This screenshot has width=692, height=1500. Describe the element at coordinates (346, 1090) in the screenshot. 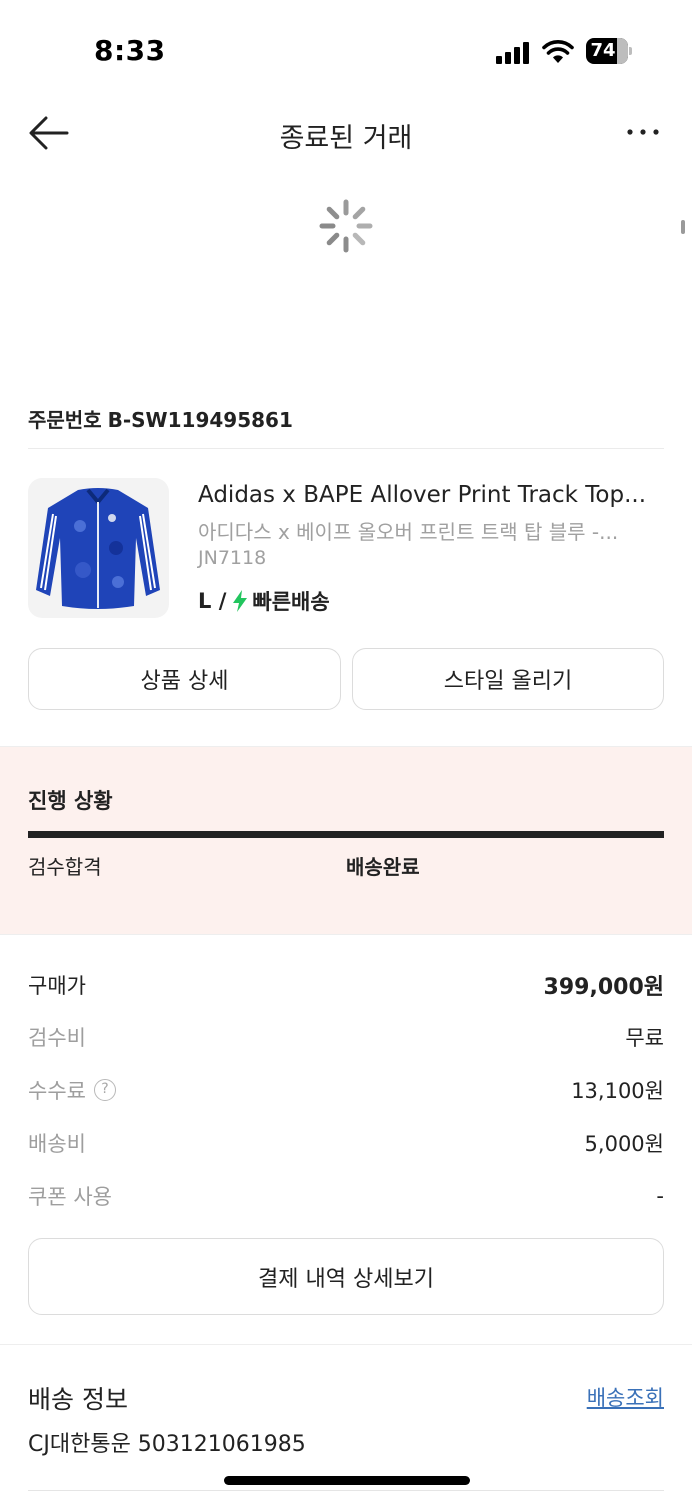

I see `price-row-commission: 수수료 ? 13,100원` at that location.